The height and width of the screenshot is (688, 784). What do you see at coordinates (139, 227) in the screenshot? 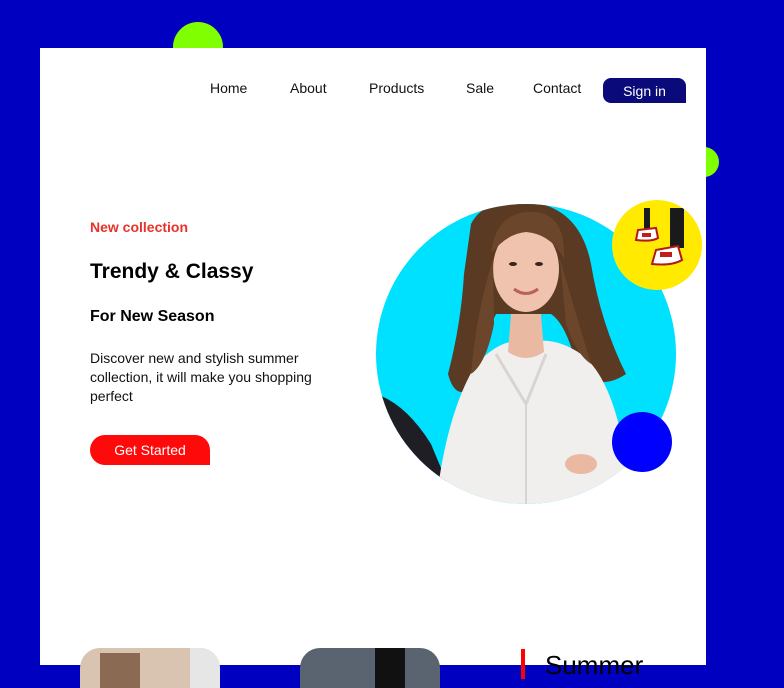
I see `hero-eyebrow: New collection` at bounding box center [139, 227].